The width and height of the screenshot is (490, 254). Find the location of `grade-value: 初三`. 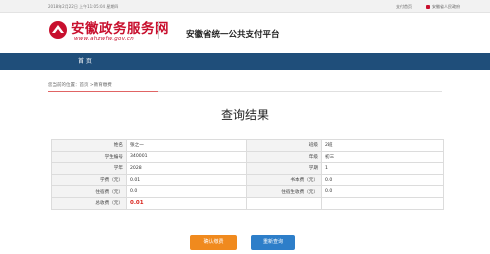

grade-value: 初三 is located at coordinates (382, 157).